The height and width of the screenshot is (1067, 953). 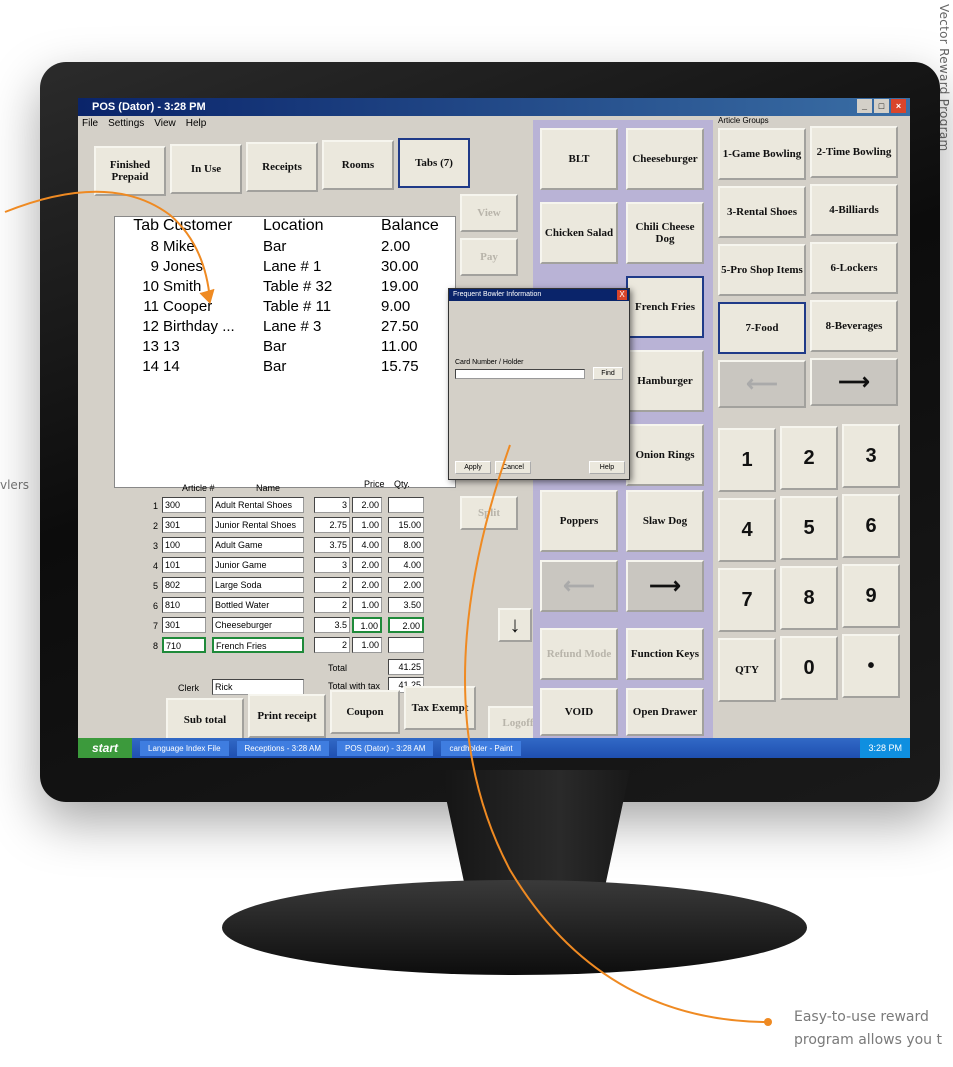 I want to click on menu-item-cheeseburger: Cheeseburger, so click(x=665, y=159).